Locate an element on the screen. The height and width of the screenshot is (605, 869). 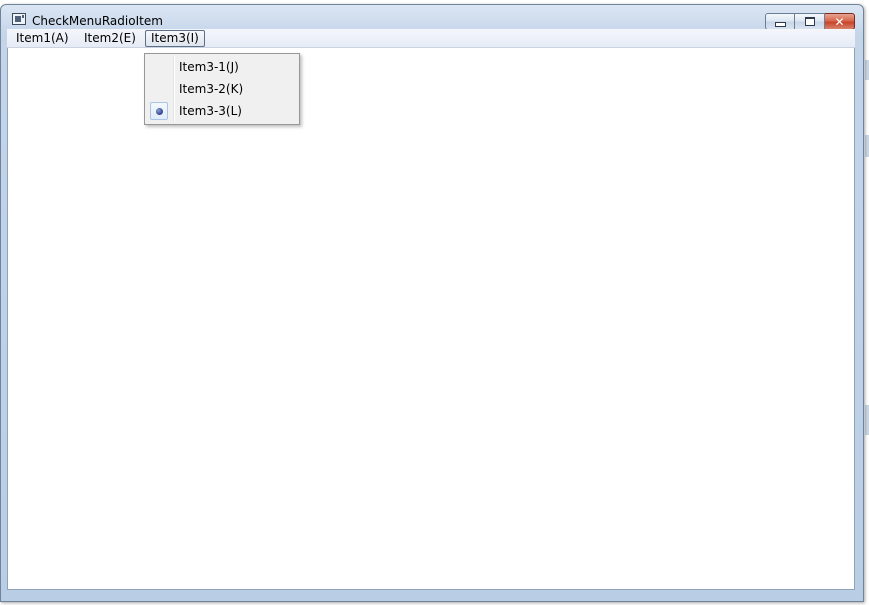
close-icon: ✕ is located at coordinates (839, 21).